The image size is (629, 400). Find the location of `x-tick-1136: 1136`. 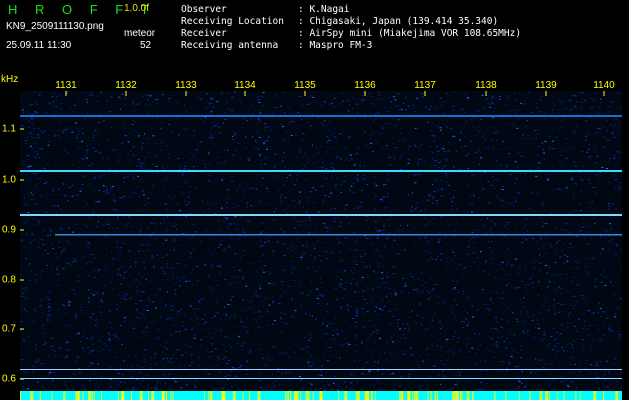

x-tick-1136: 1136 is located at coordinates (365, 85).